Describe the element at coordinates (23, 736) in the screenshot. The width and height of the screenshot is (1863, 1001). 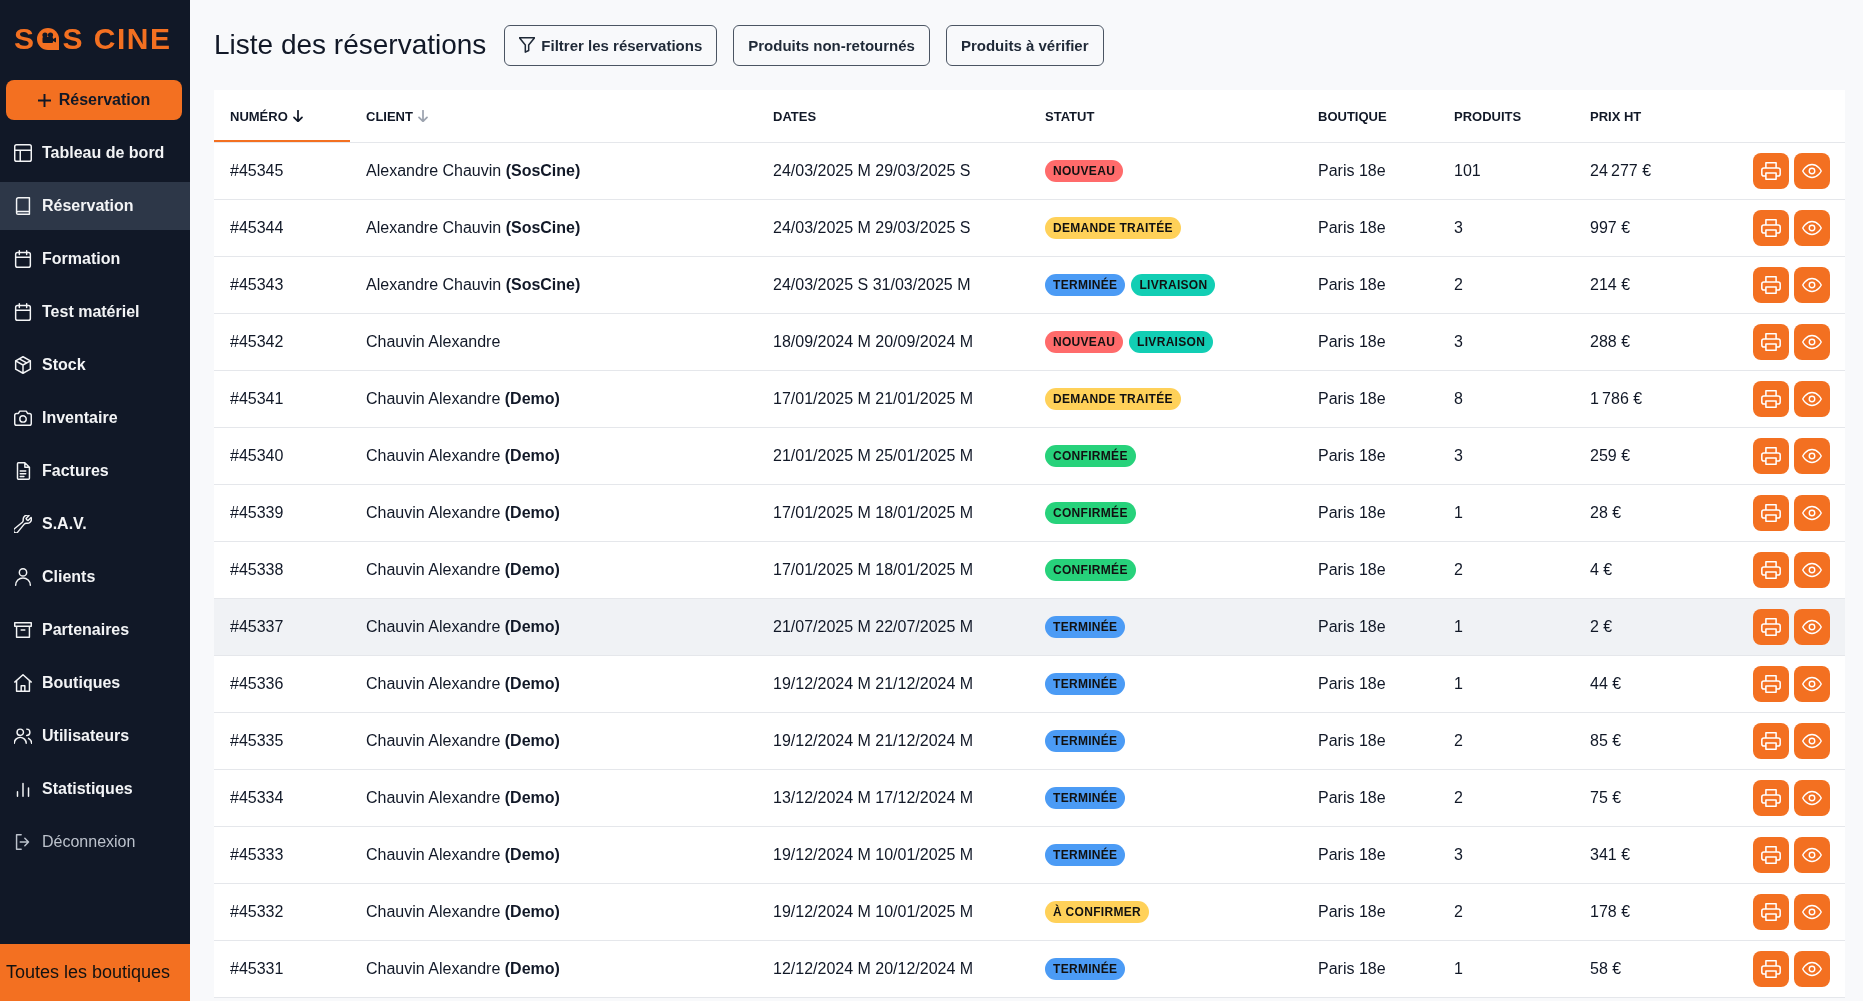
I see `users-icon` at that location.